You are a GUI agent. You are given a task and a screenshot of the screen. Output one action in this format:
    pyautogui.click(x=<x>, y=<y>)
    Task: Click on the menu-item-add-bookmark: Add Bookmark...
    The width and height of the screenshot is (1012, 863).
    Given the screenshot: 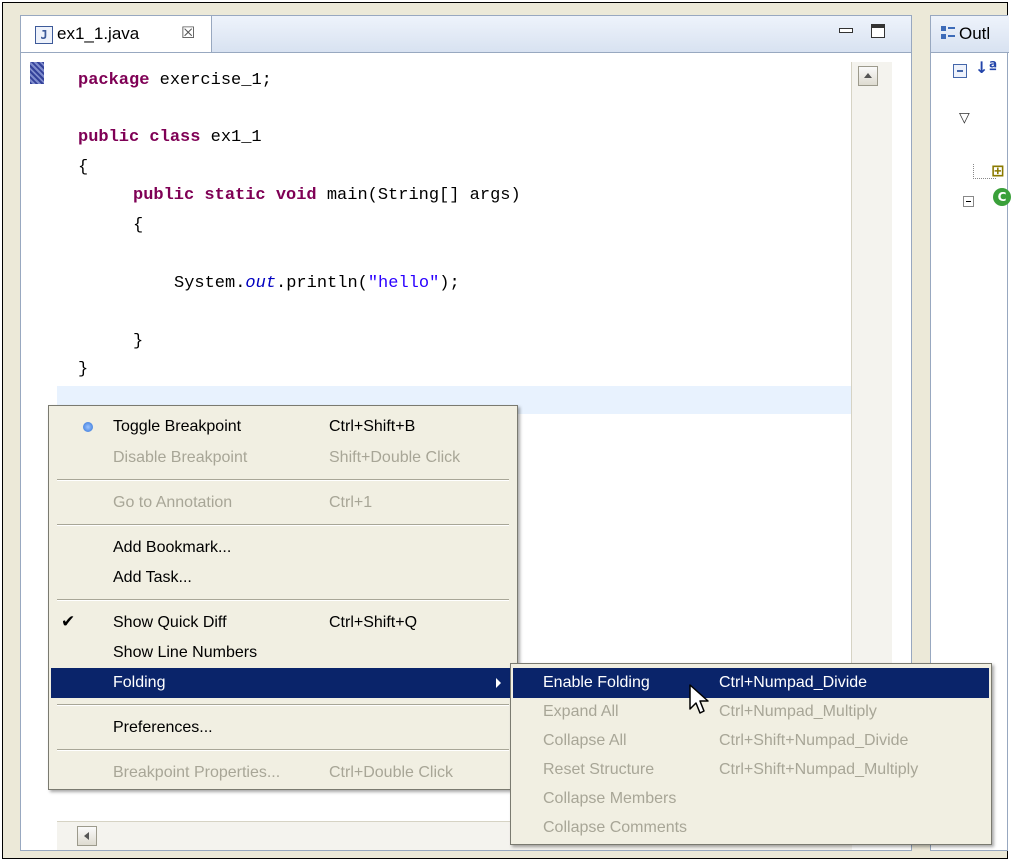 What is the action you would take?
    pyautogui.click(x=283, y=548)
    